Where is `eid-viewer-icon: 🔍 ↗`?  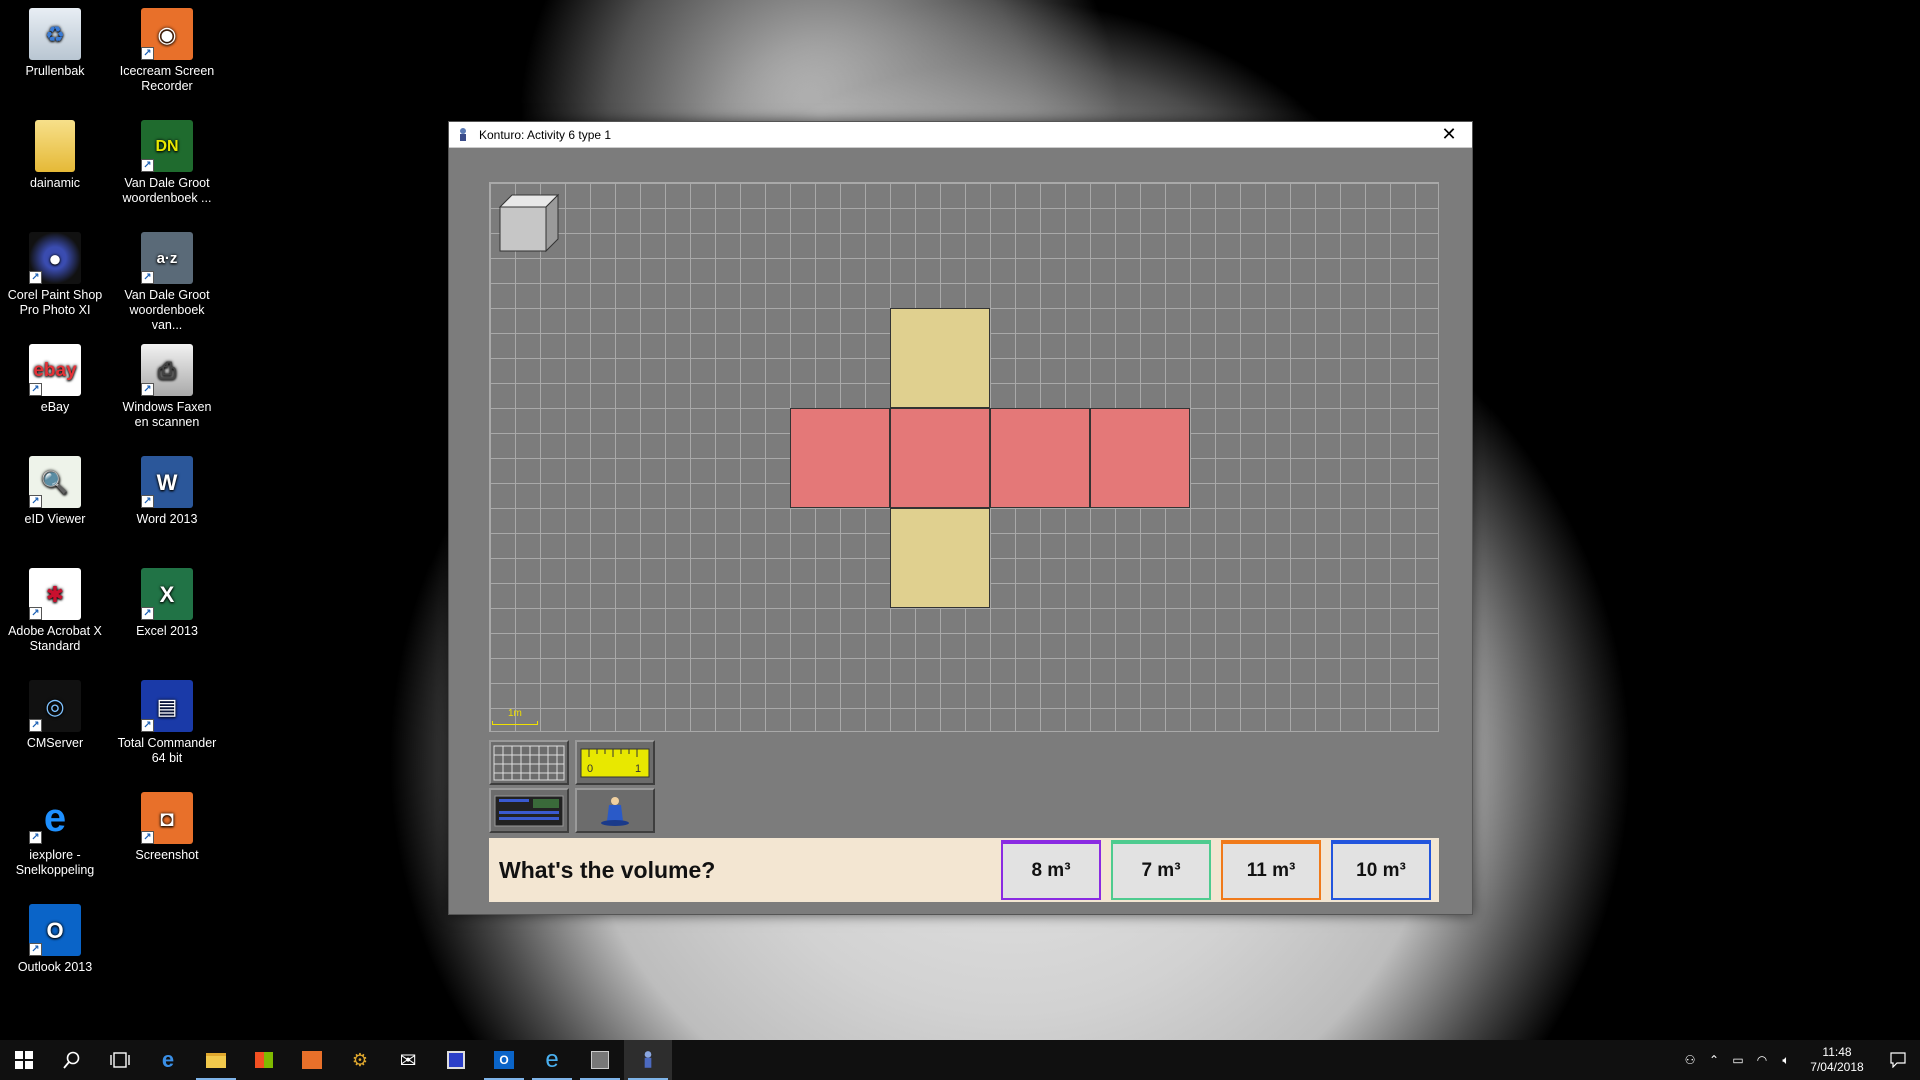
eid-viewer-icon: 🔍 ↗ is located at coordinates (55, 482).